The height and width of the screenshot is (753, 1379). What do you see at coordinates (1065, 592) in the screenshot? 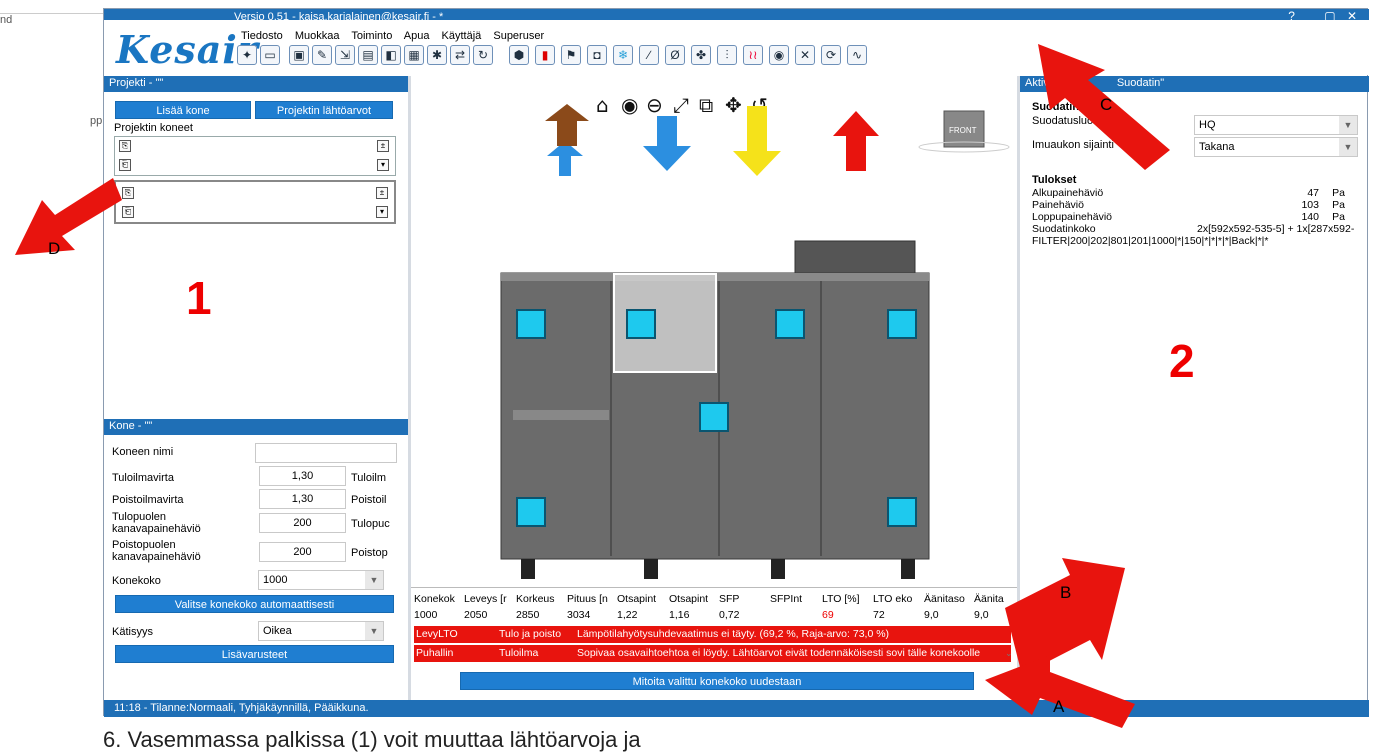
I see `annotation-b-label: B` at bounding box center [1065, 592].